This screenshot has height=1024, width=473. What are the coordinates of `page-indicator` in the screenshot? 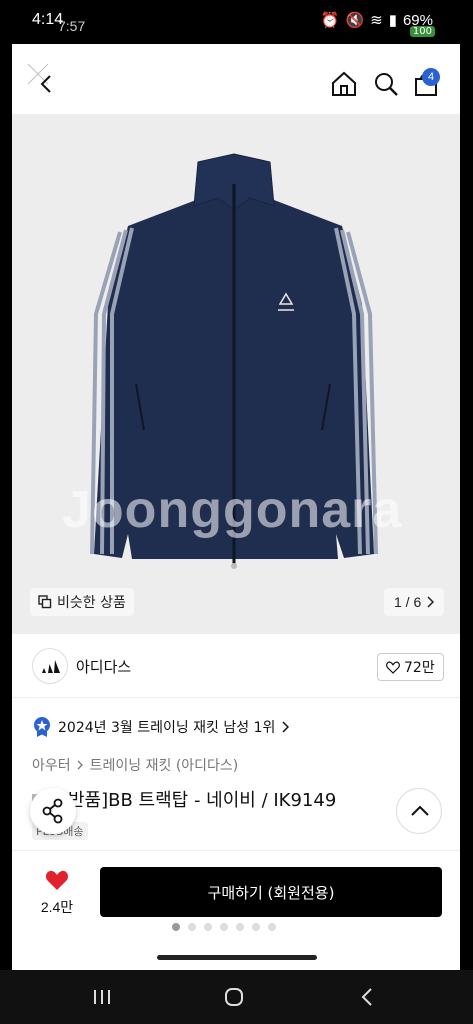 It's located at (224, 927).